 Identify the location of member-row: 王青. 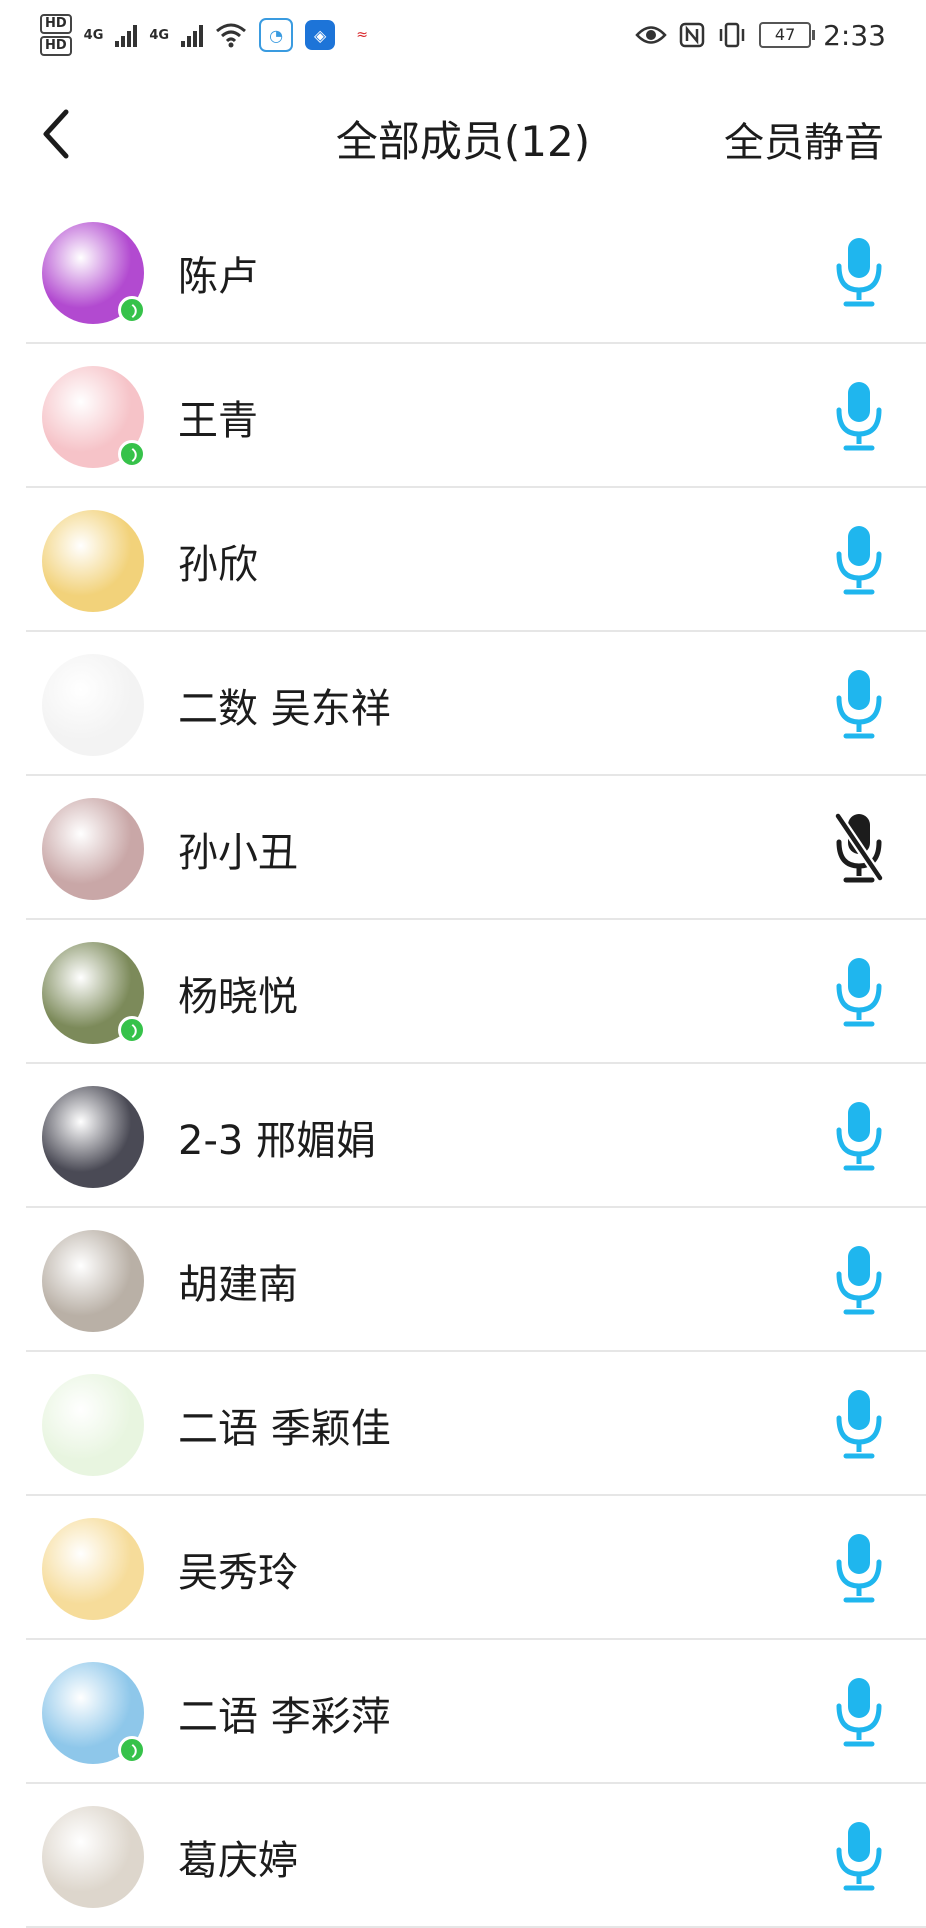
(476, 416).